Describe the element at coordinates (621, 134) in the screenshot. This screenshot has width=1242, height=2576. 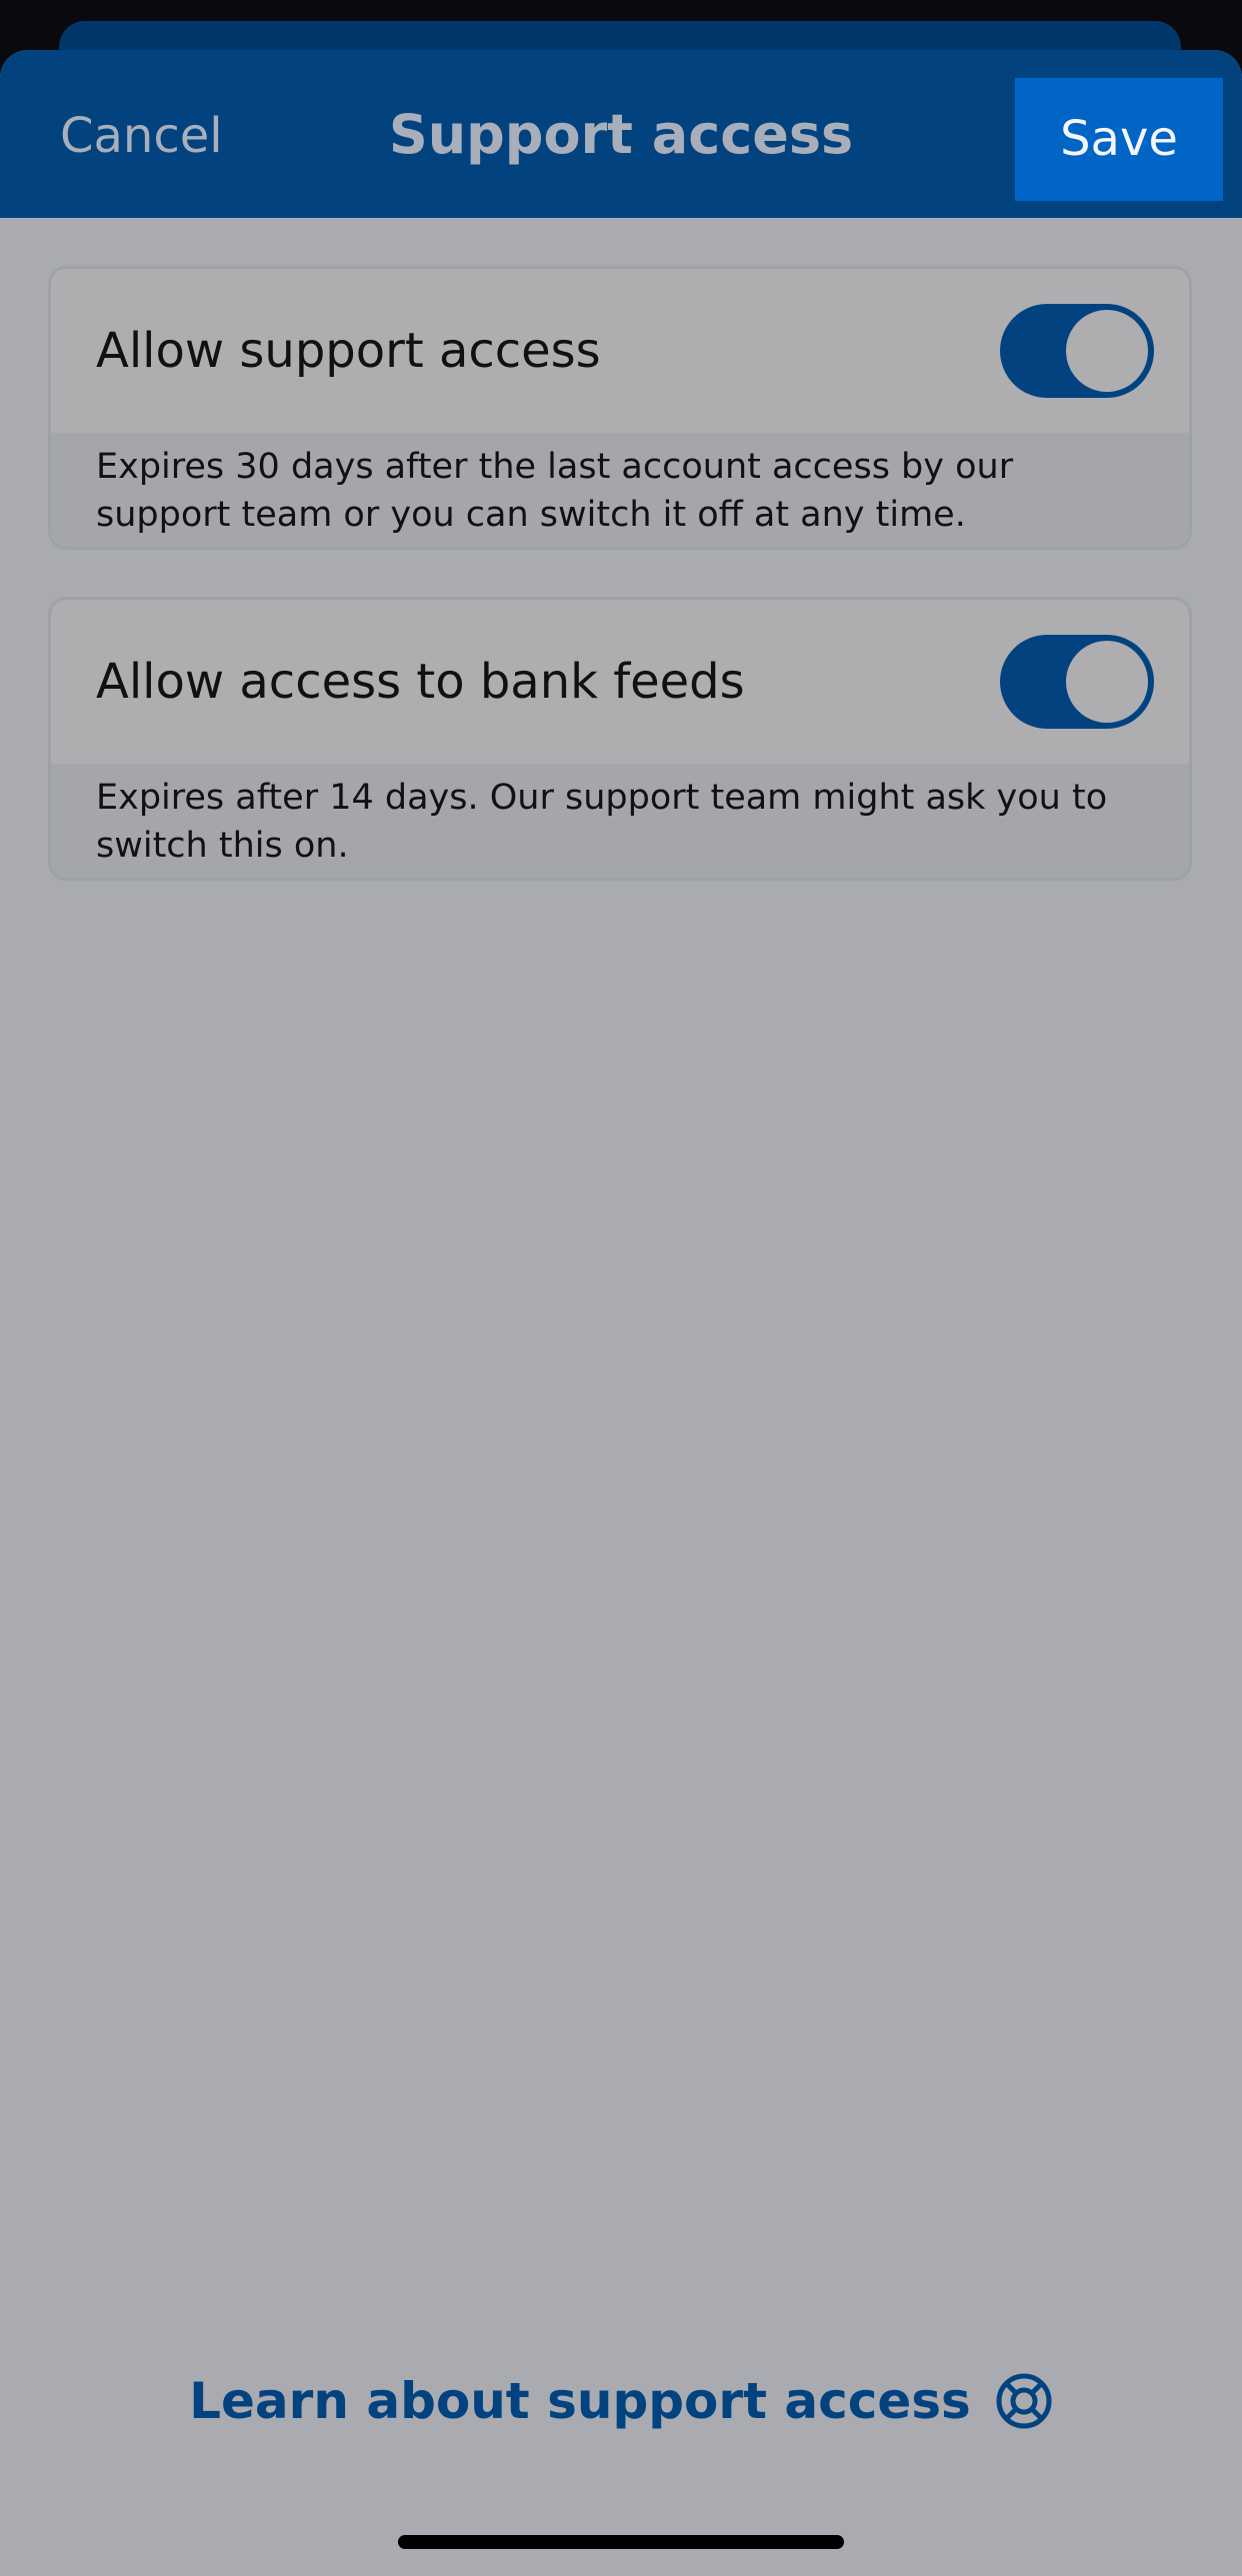
I see `header-bar: Cancel Support access Save` at that location.